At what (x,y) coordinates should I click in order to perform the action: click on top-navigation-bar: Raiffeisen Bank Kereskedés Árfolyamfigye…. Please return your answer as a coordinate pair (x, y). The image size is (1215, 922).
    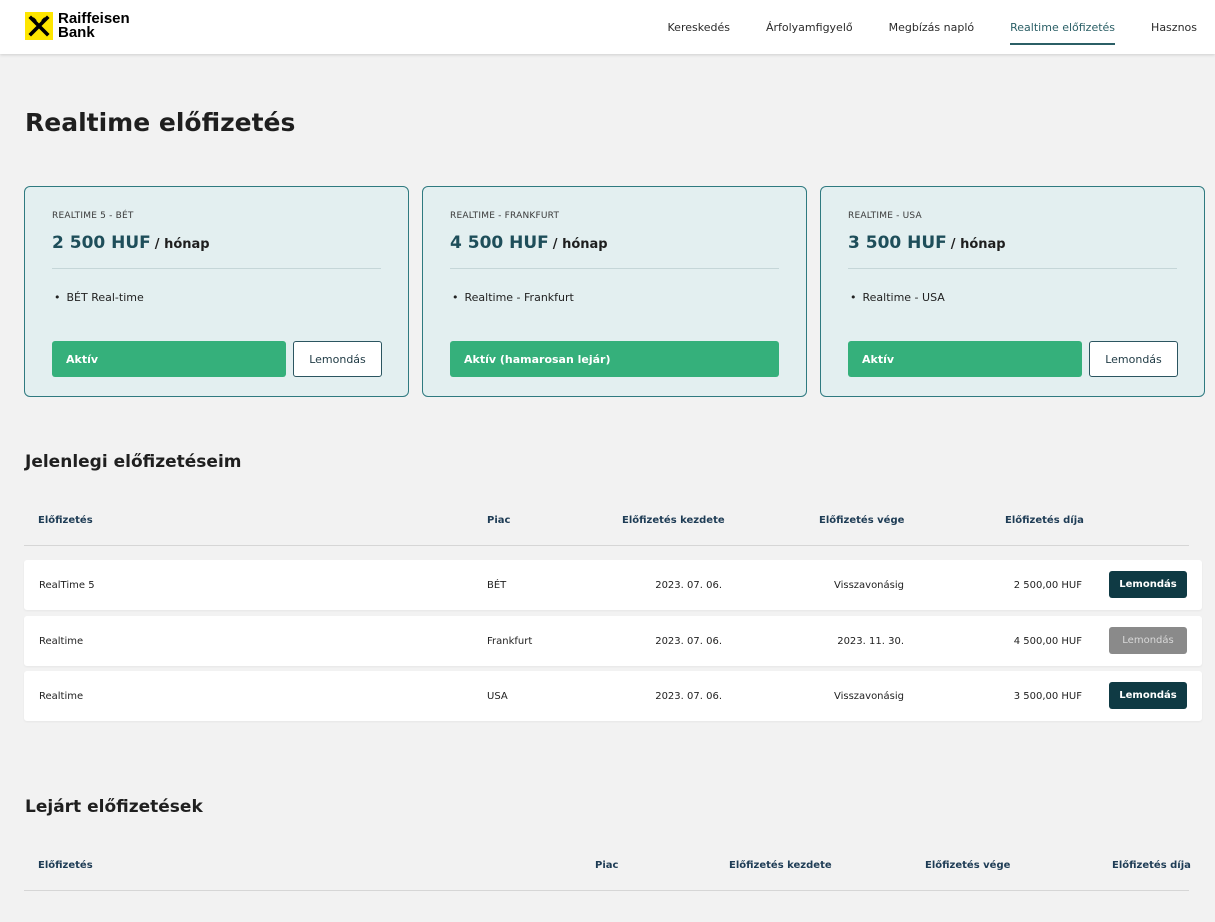
    Looking at the image, I should click on (607, 27).